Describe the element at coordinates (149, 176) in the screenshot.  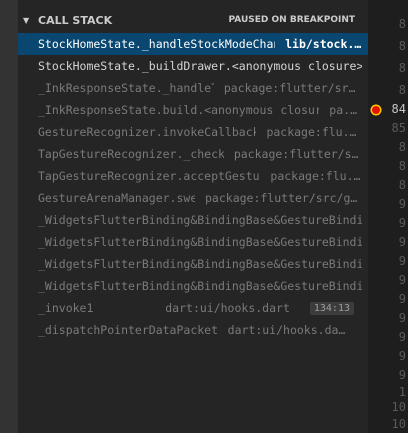
I see `frame-function: TapGestureRecognizer.acceptGesture` at that location.